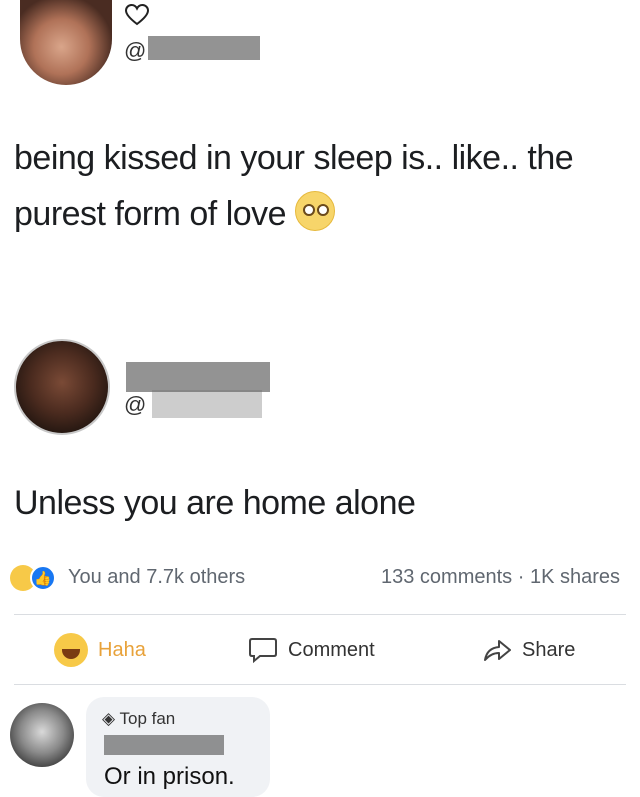  I want to click on comment-bubble: ◈ Top fan Or in prison., so click(178, 747).